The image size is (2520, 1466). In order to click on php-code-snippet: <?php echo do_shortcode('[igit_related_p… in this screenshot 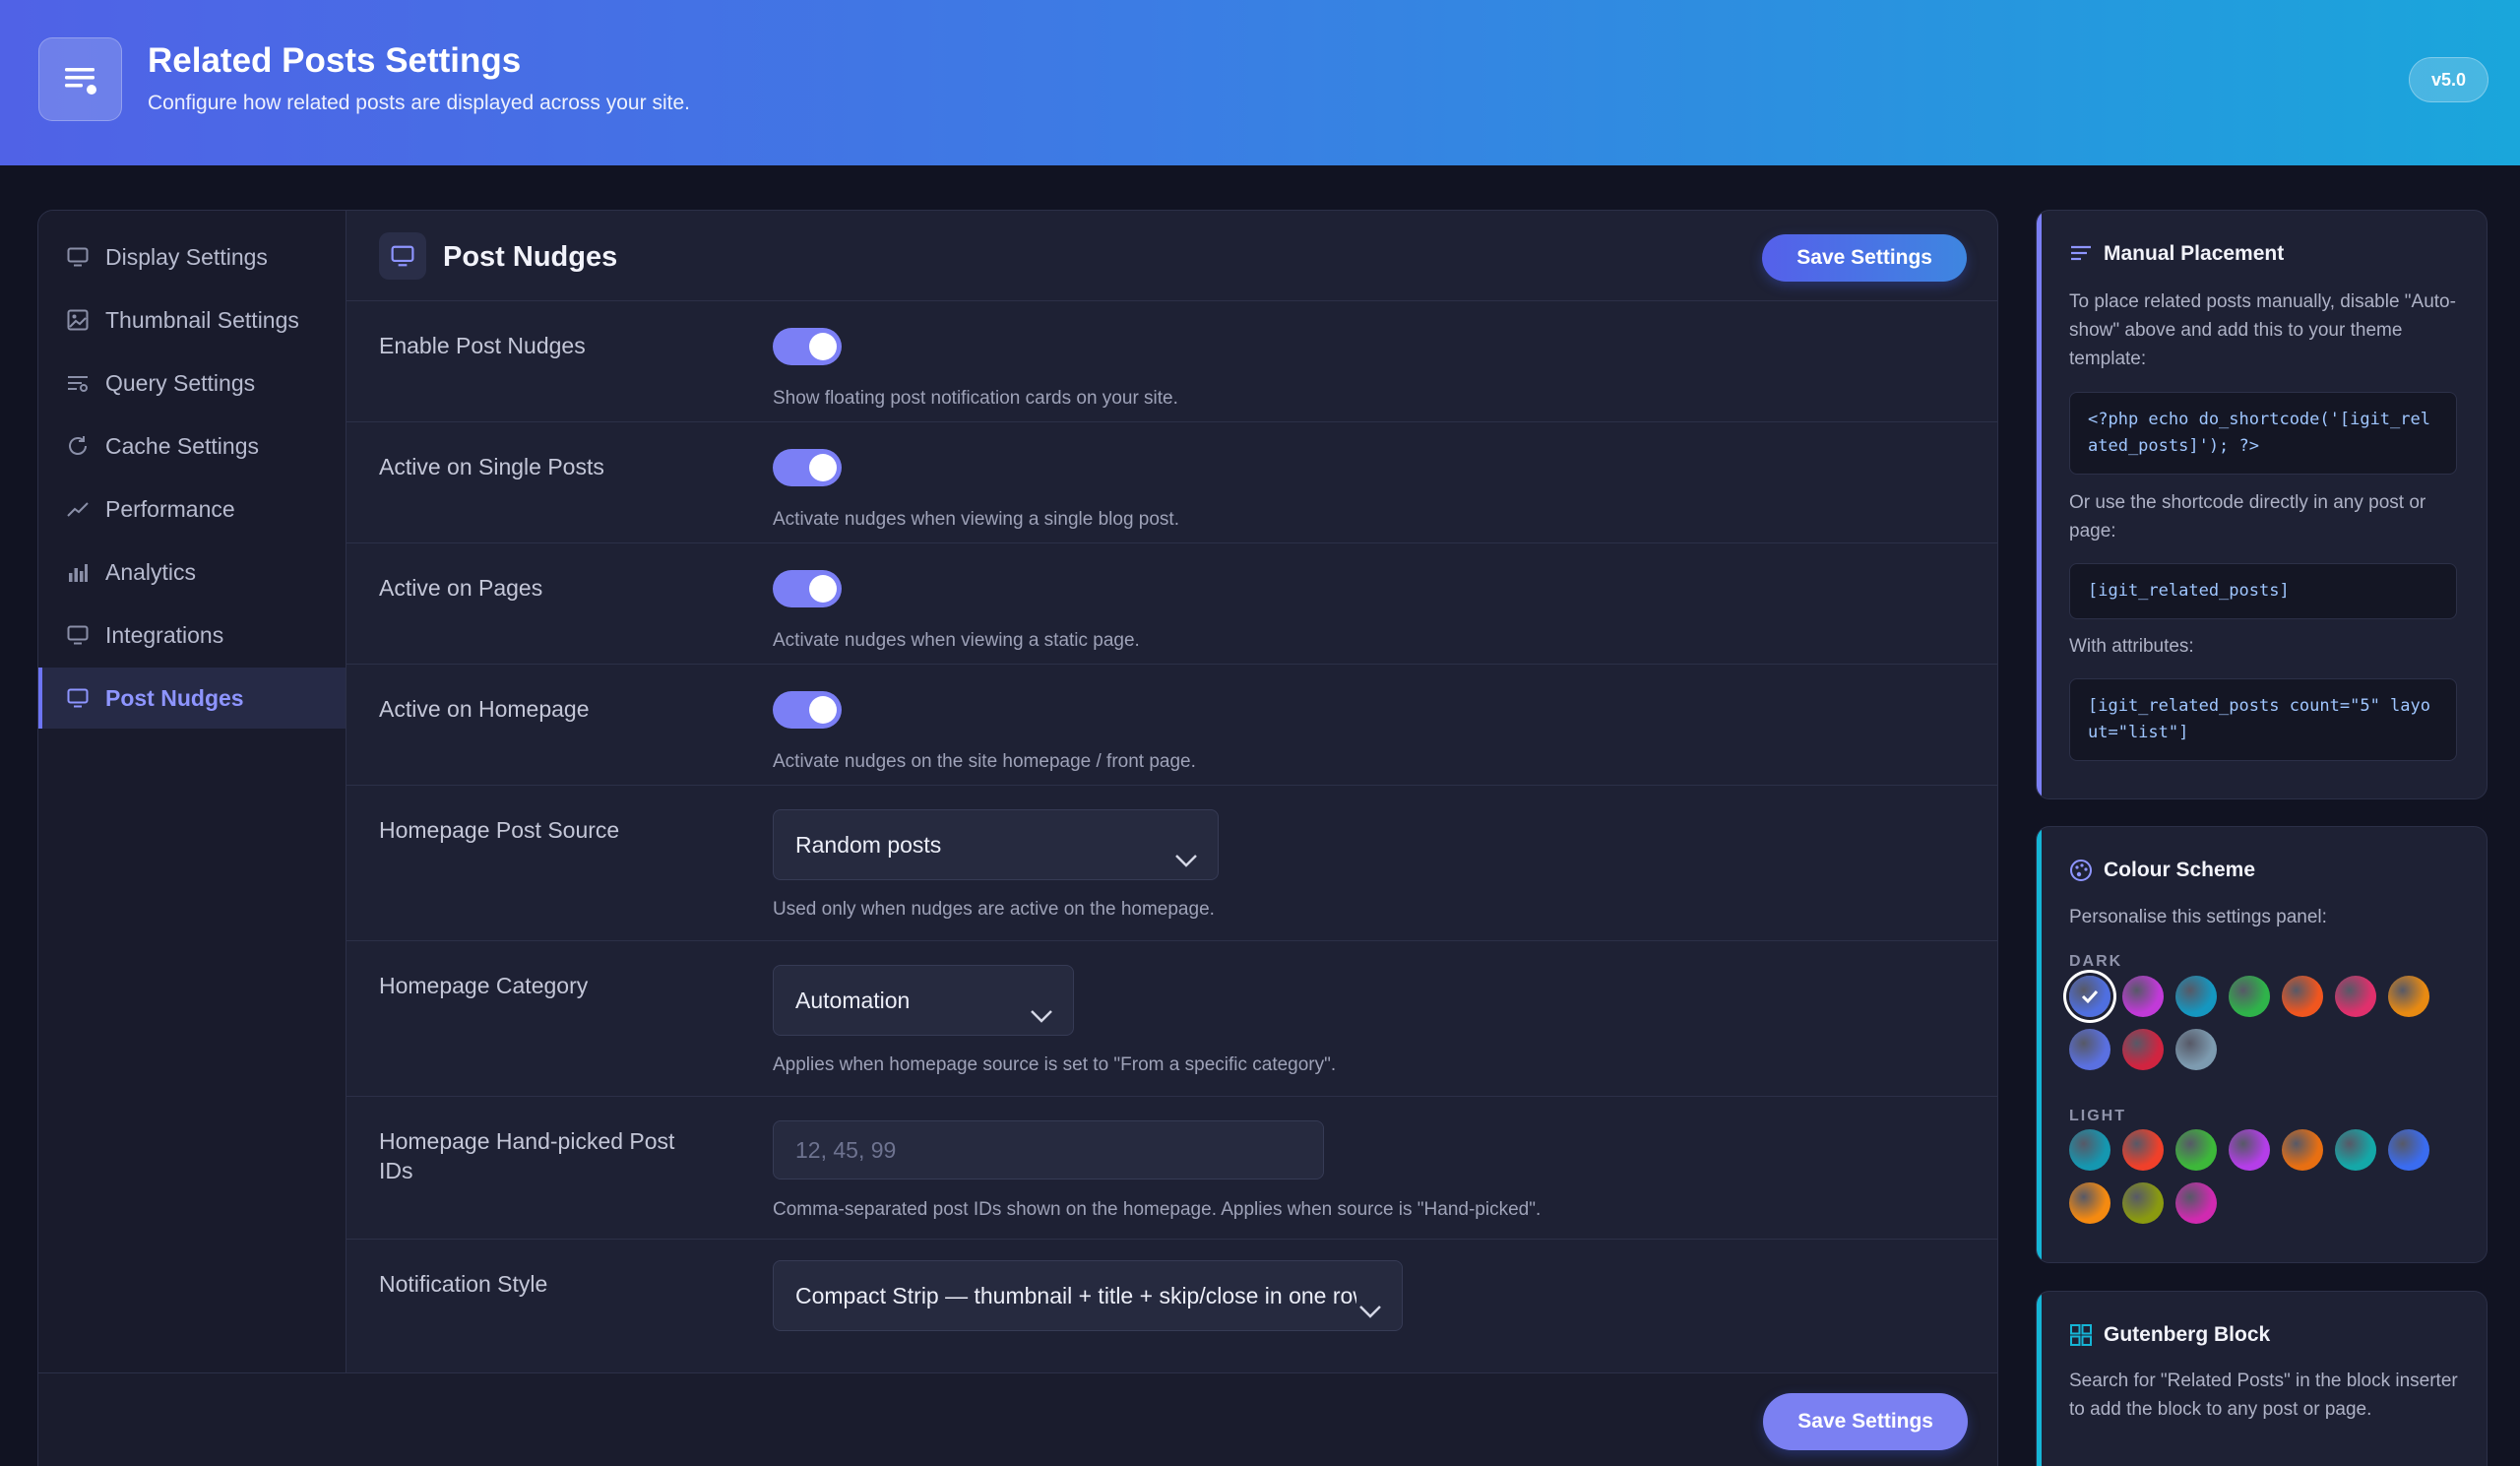, I will do `click(2263, 434)`.